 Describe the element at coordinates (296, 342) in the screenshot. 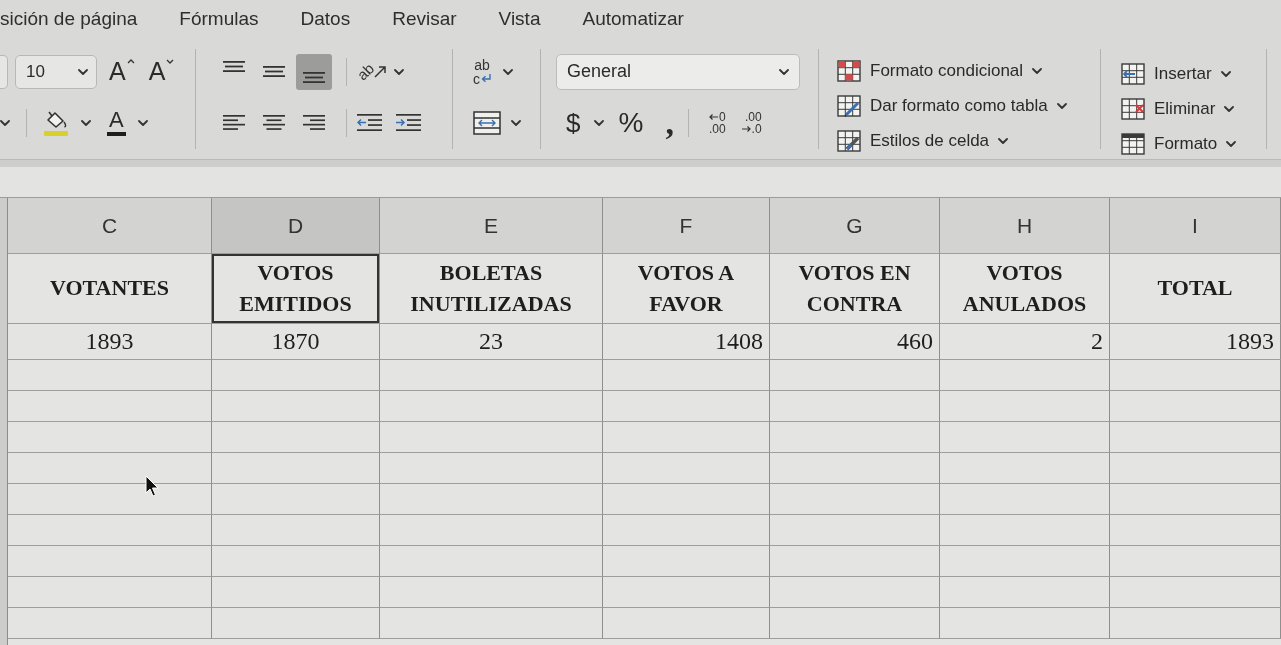

I see `table-cell: 1870` at that location.